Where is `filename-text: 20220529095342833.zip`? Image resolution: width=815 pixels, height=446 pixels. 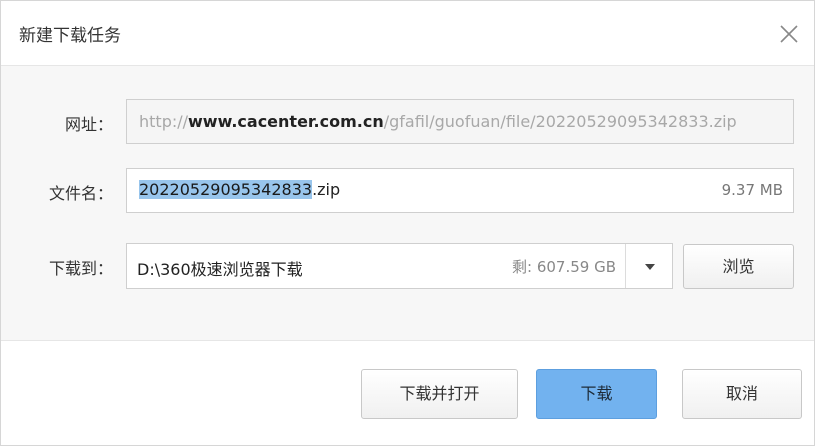
filename-text: 20220529095342833.zip is located at coordinates (239, 189).